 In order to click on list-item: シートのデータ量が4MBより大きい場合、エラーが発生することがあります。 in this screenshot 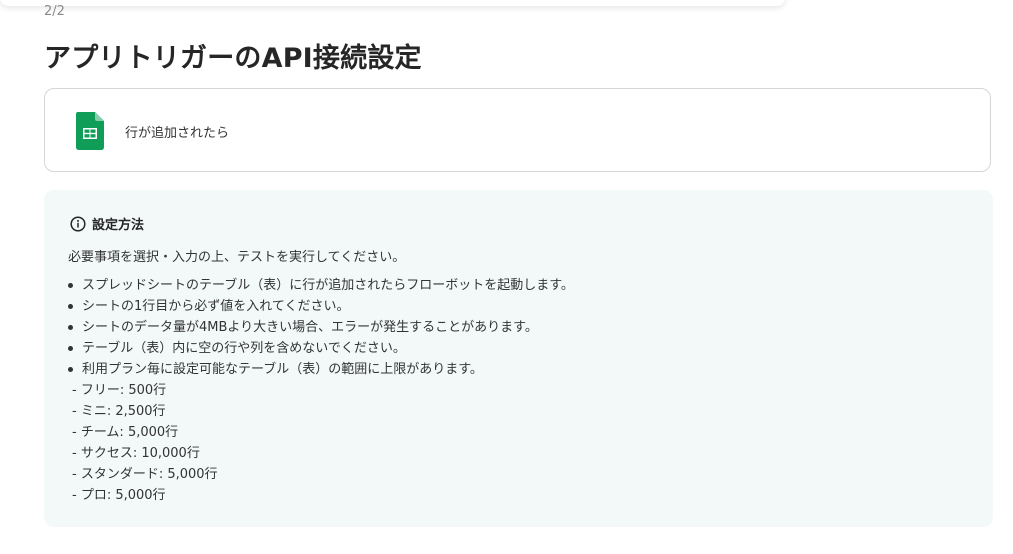, I will do `click(321, 327)`.